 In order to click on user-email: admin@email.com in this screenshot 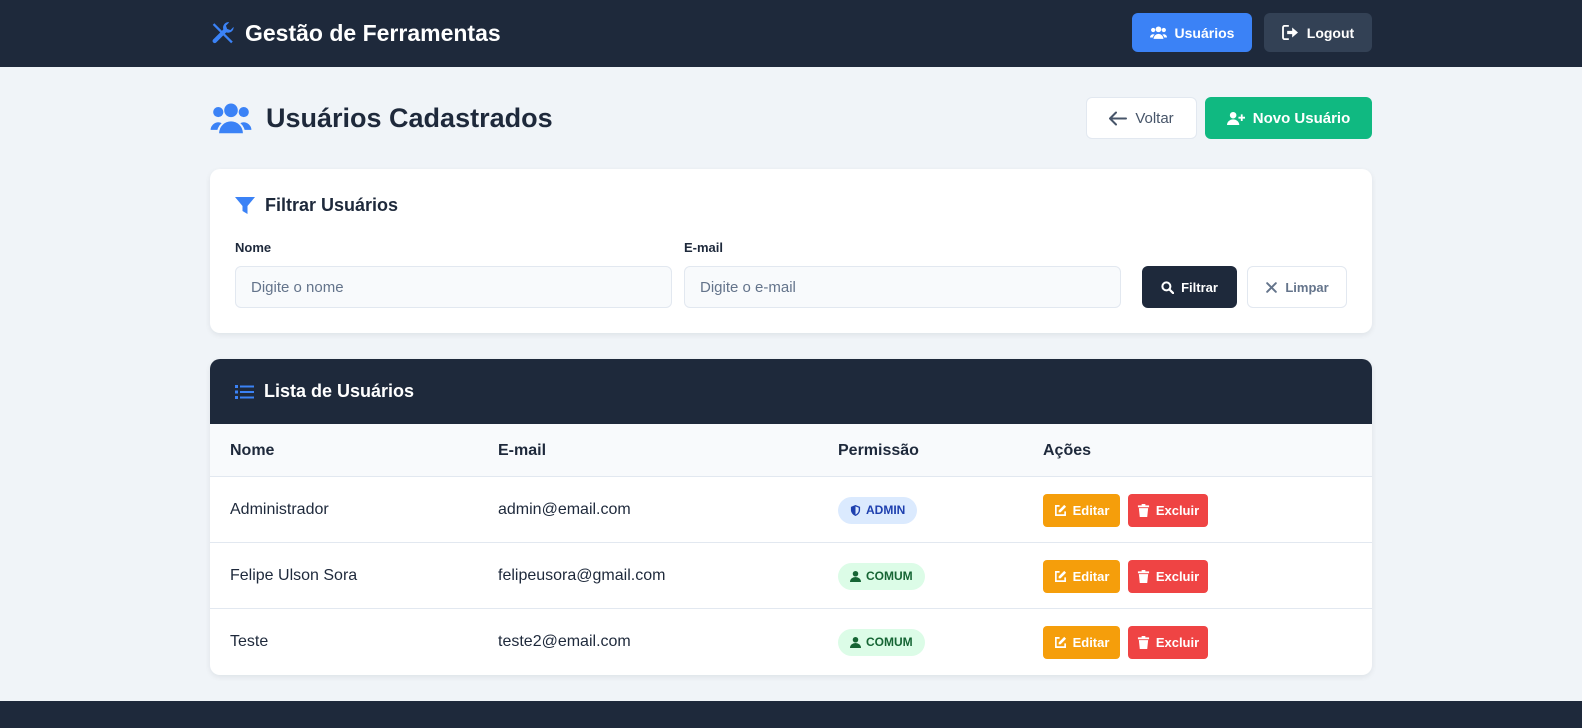, I will do `click(564, 509)`.